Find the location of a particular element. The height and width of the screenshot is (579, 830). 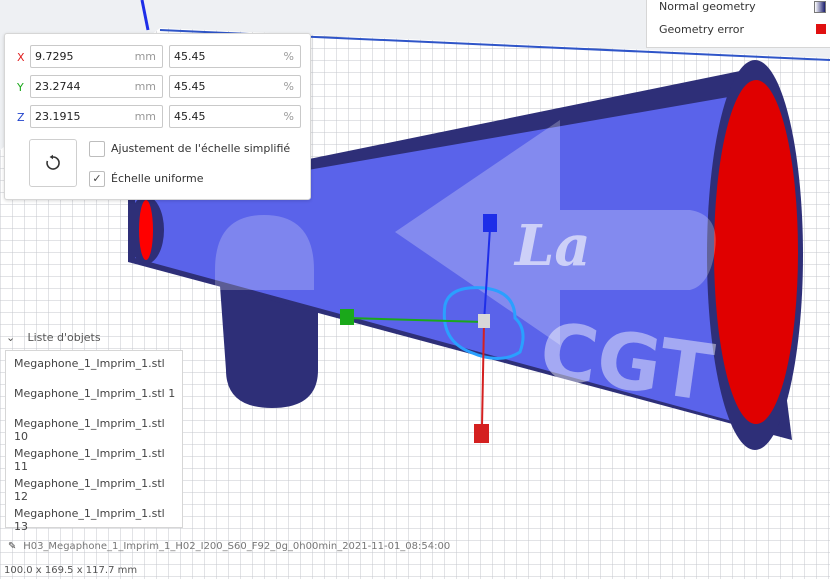

legend-error-label: Geometry error is located at coordinates (701, 29).